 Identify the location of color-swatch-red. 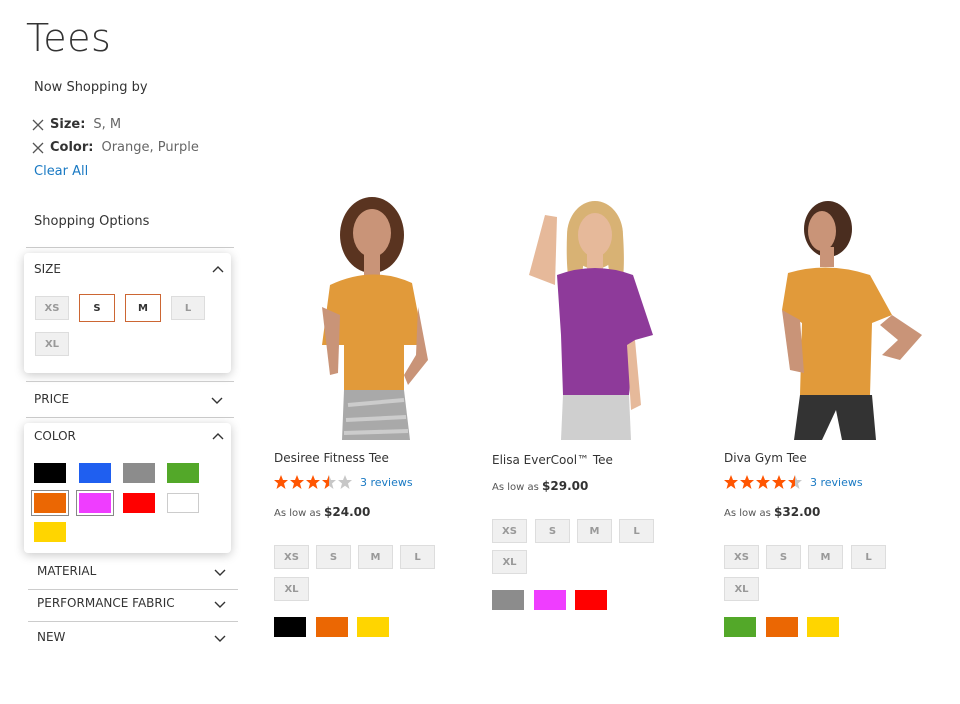
(139, 503).